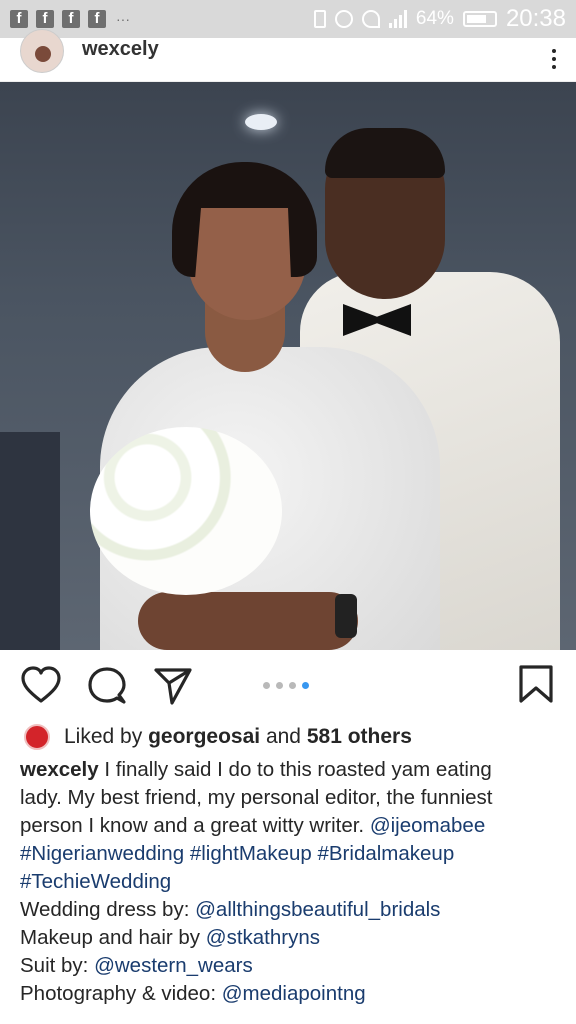  I want to click on avatar, so click(42, 50).